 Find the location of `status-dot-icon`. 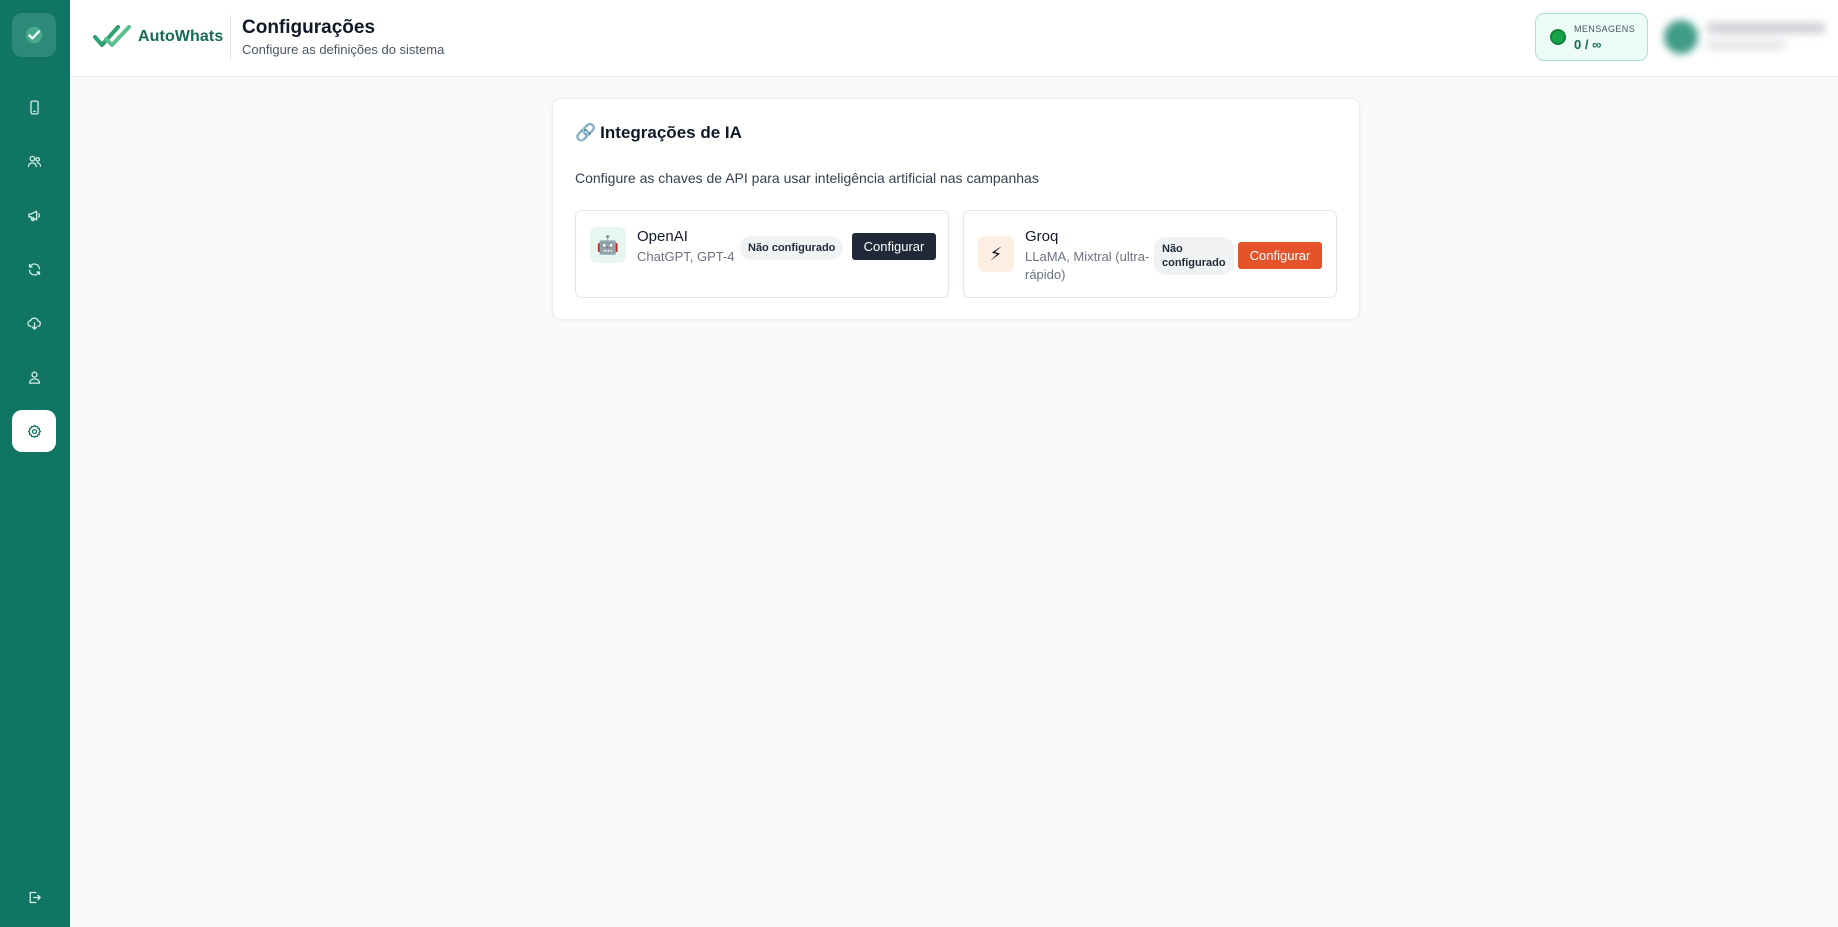

status-dot-icon is located at coordinates (1558, 37).